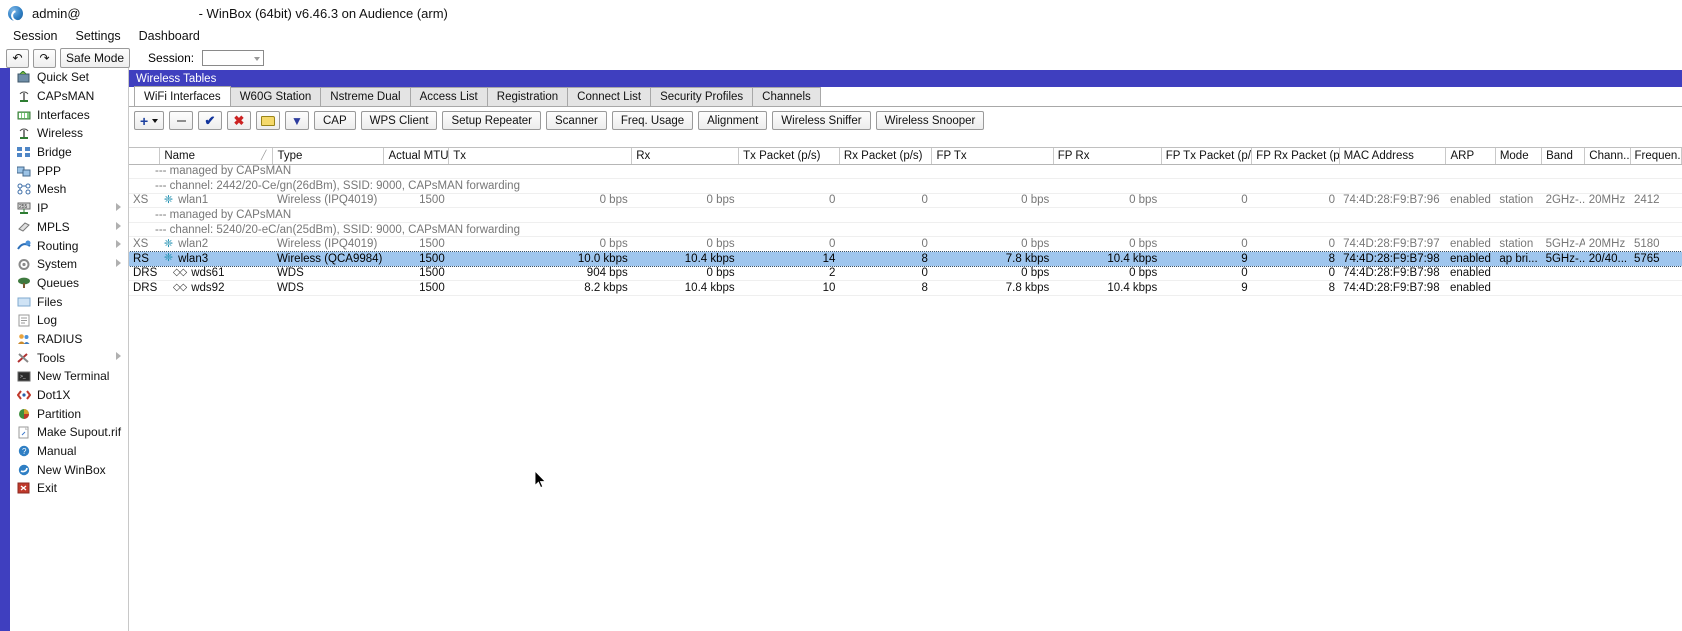  Describe the element at coordinates (1393, 156) in the screenshot. I see `table-header-mac-address: MAC Address` at that location.